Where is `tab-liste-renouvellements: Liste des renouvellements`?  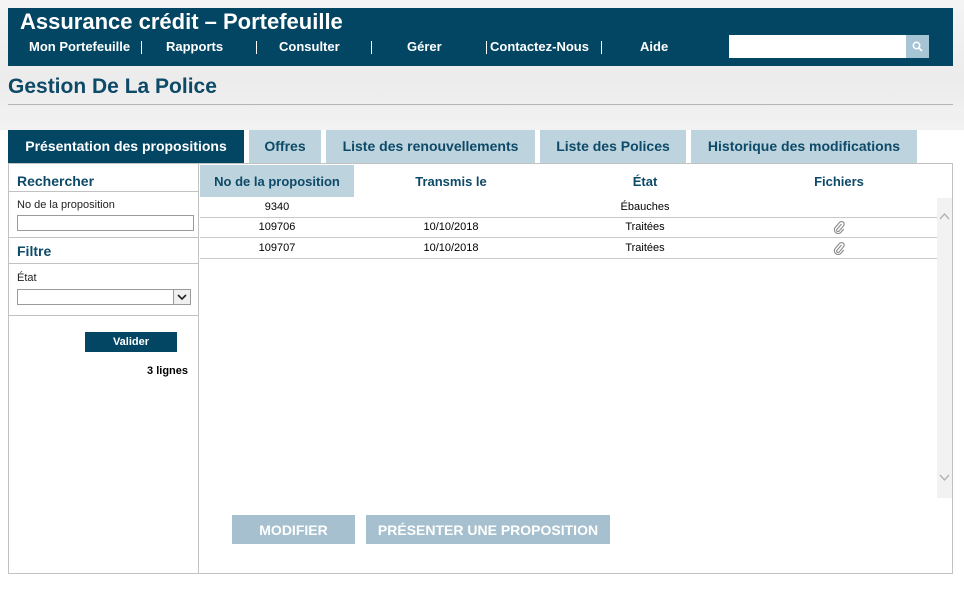 tab-liste-renouvellements: Liste des renouvellements is located at coordinates (430, 146).